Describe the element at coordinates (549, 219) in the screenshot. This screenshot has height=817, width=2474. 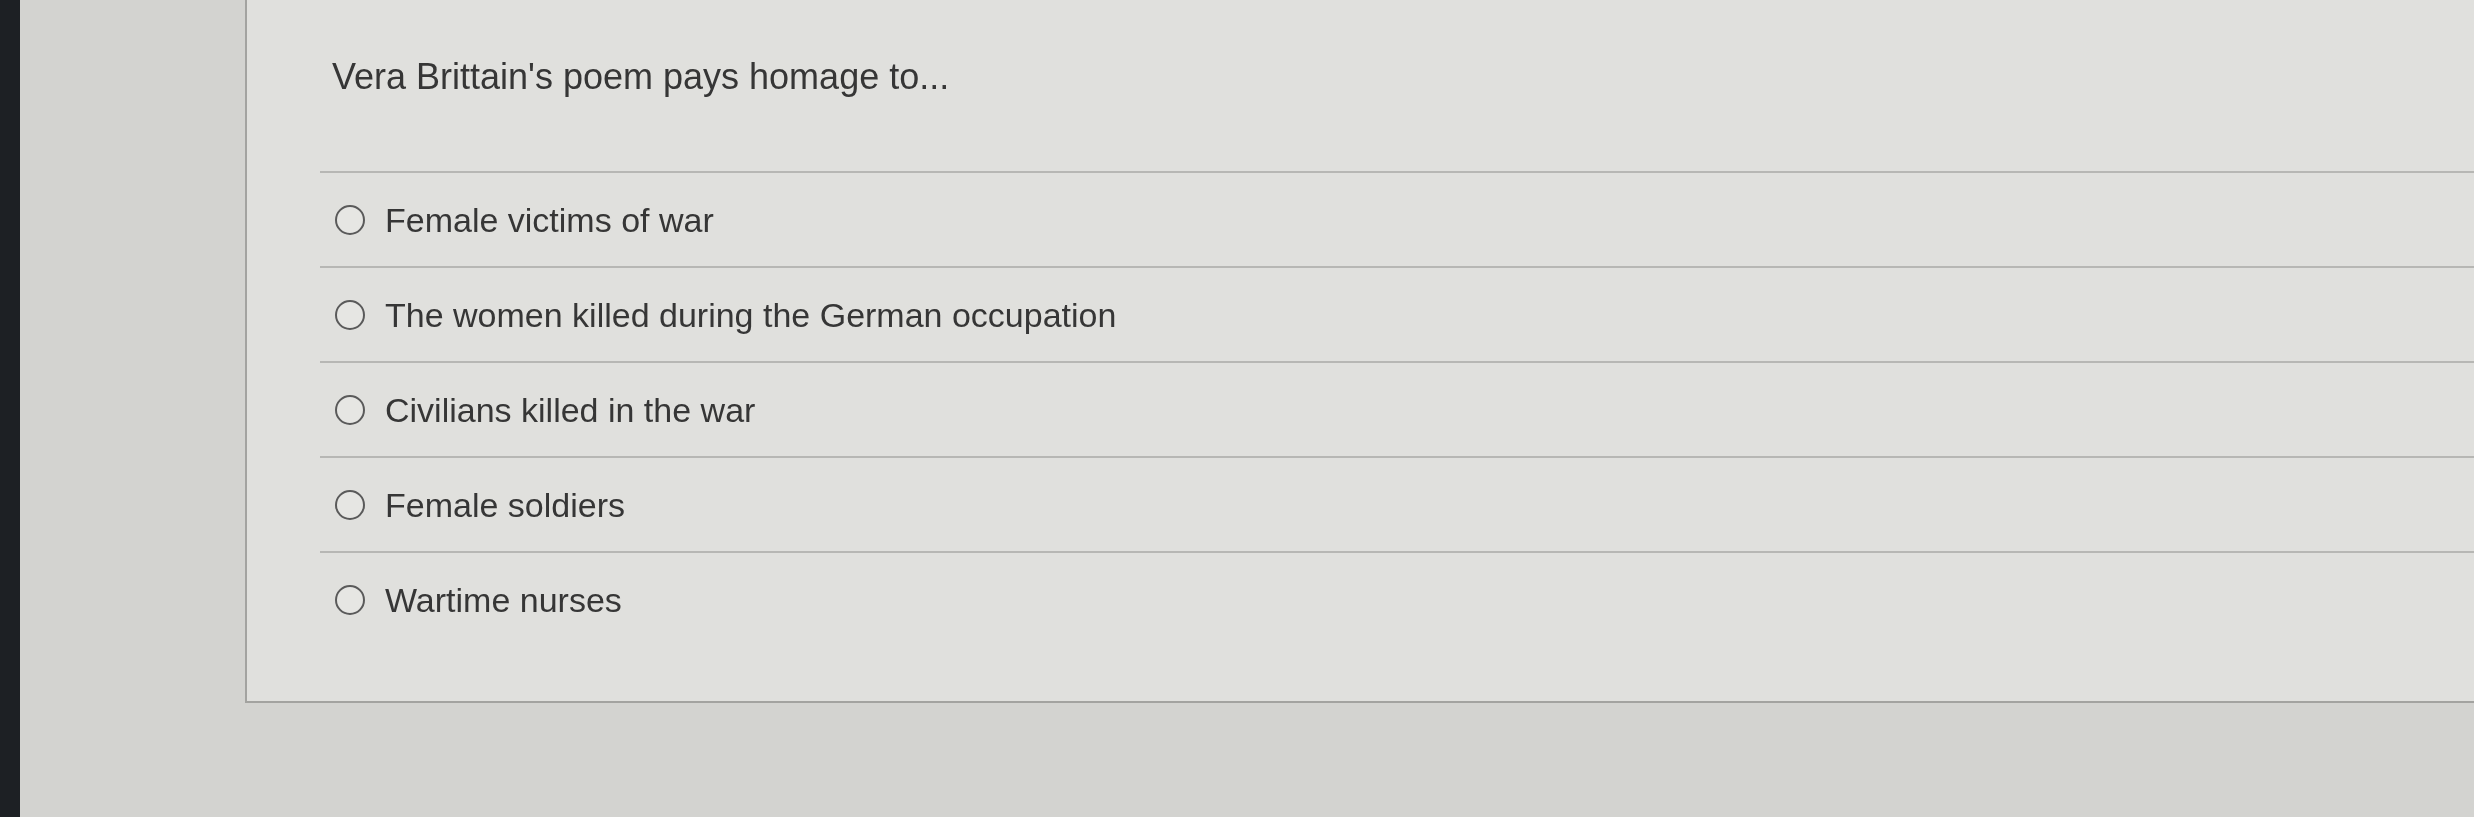
I see `option-label: Female victims of war` at that location.